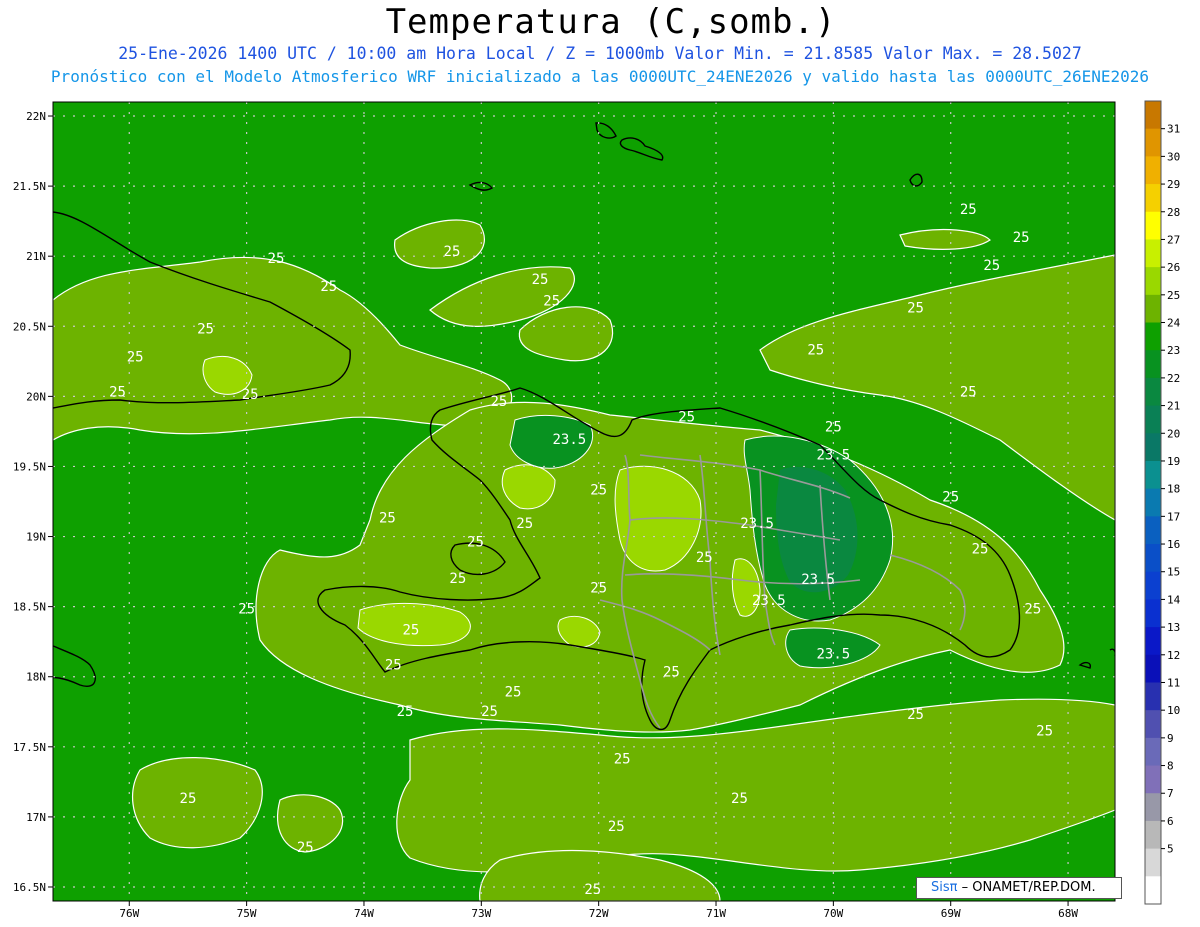 Image resolution: width=1200 pixels, height=927 pixels. Describe the element at coordinates (1173, 156) in the screenshot. I see `colorbar-label: 30` at that location.